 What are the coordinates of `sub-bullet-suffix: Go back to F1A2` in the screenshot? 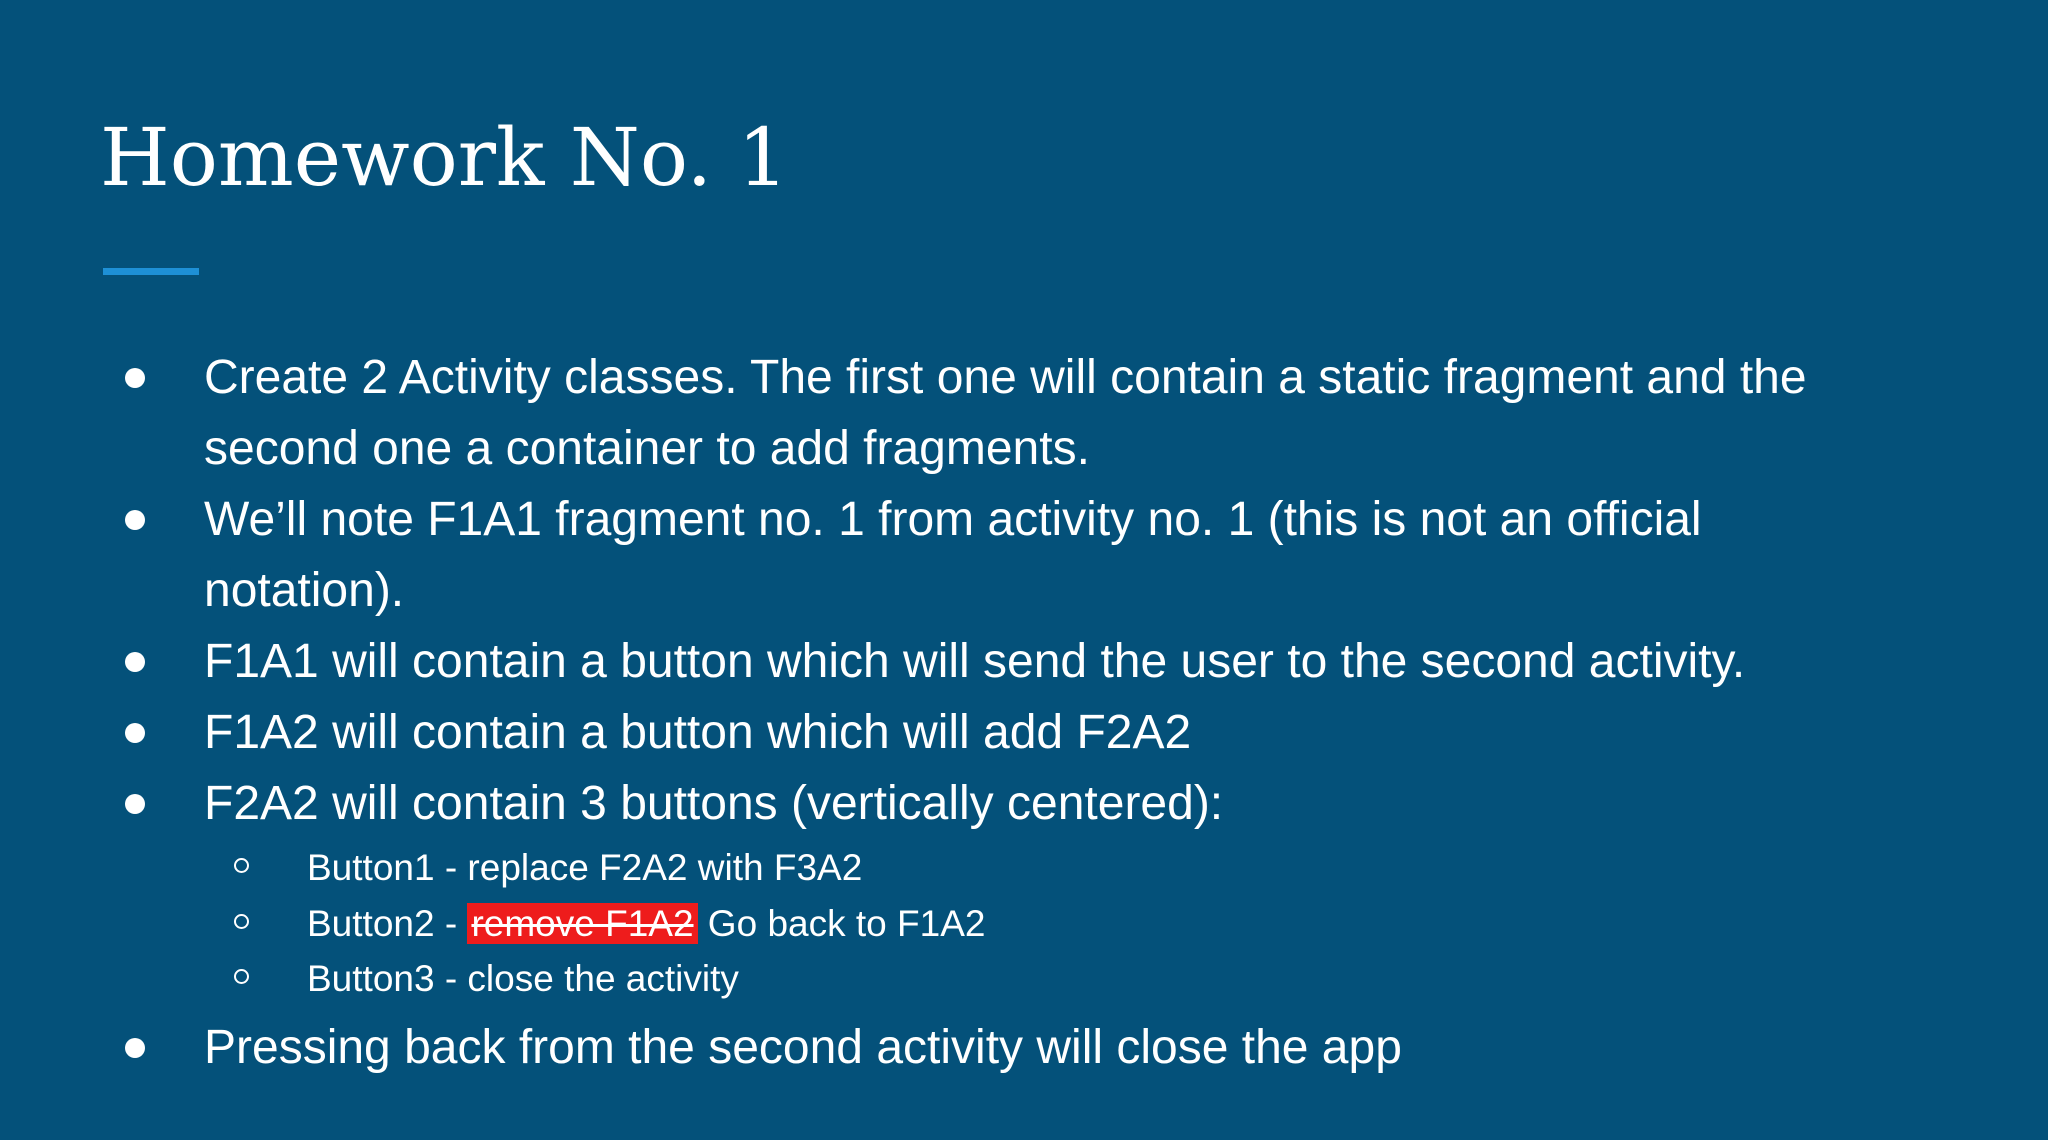 It's located at (841, 923).